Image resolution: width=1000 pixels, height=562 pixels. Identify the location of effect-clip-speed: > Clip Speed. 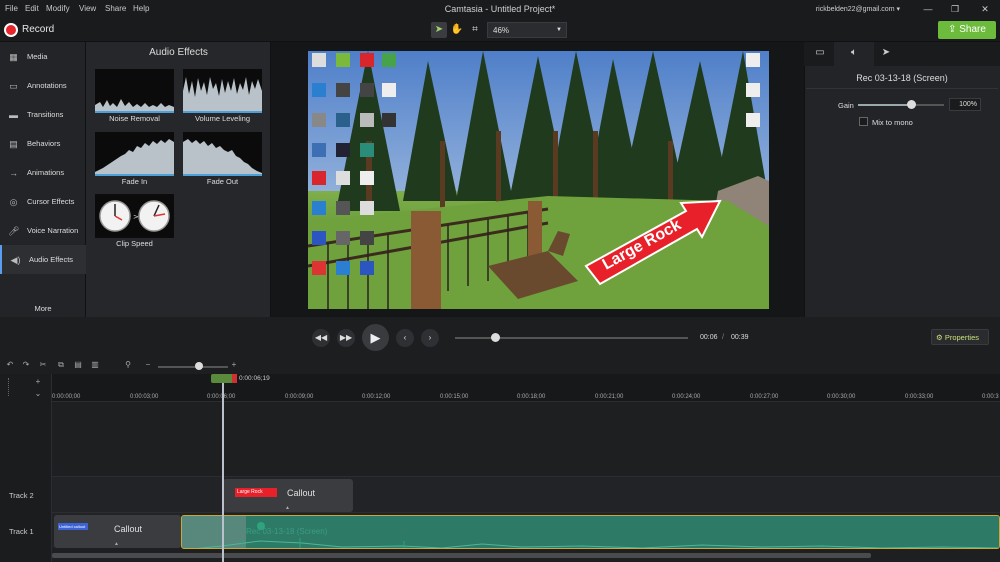
(134, 222).